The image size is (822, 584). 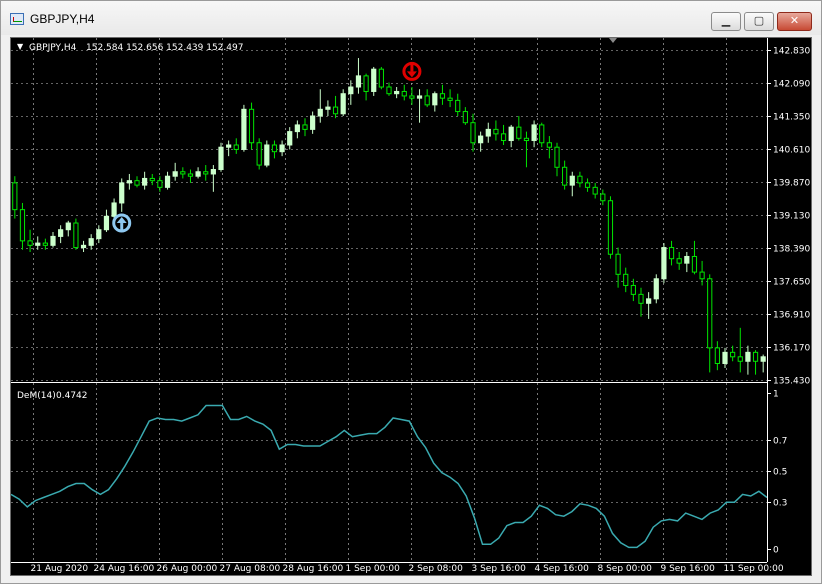 I want to click on close-button: ✕, so click(x=794, y=21).